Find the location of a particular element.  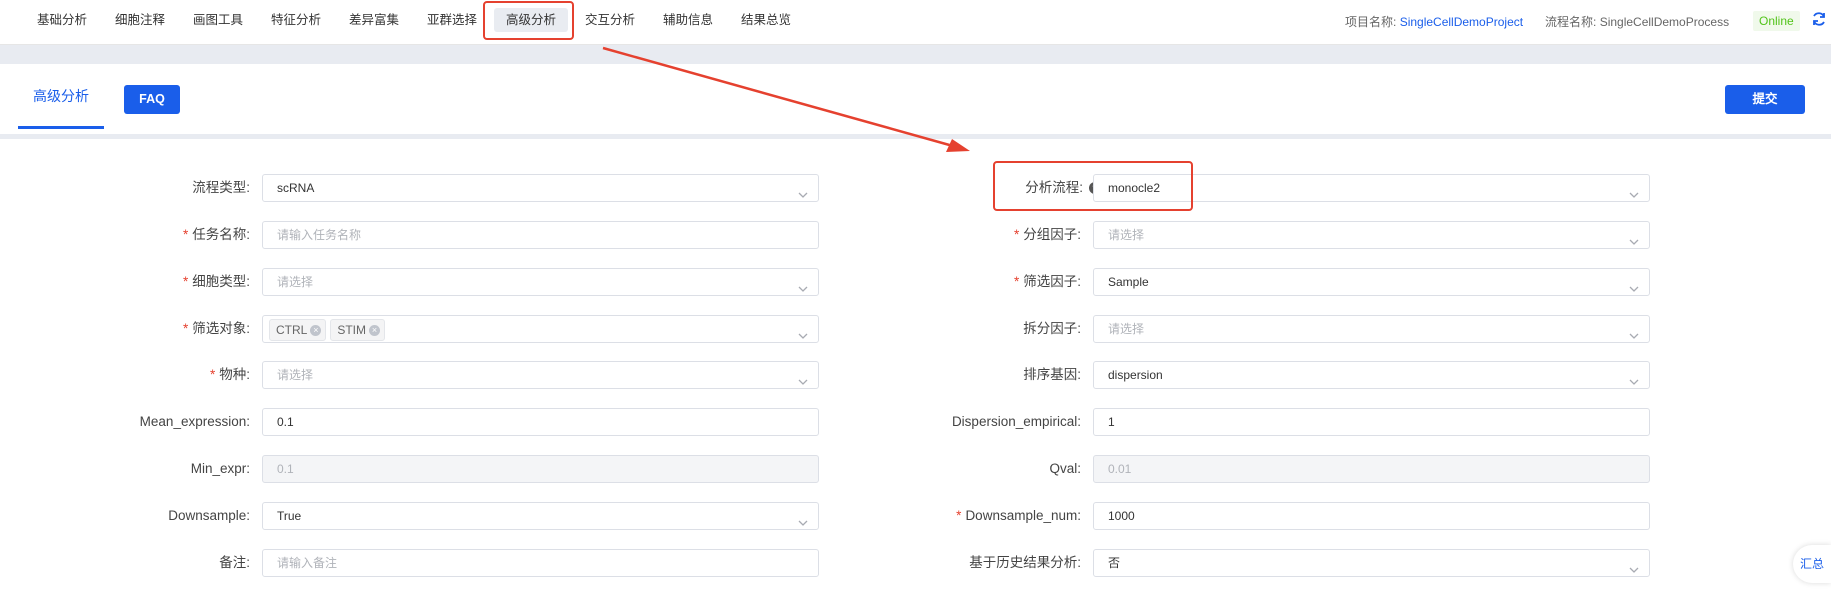

nav-item: 画图工具 is located at coordinates (218, 20).